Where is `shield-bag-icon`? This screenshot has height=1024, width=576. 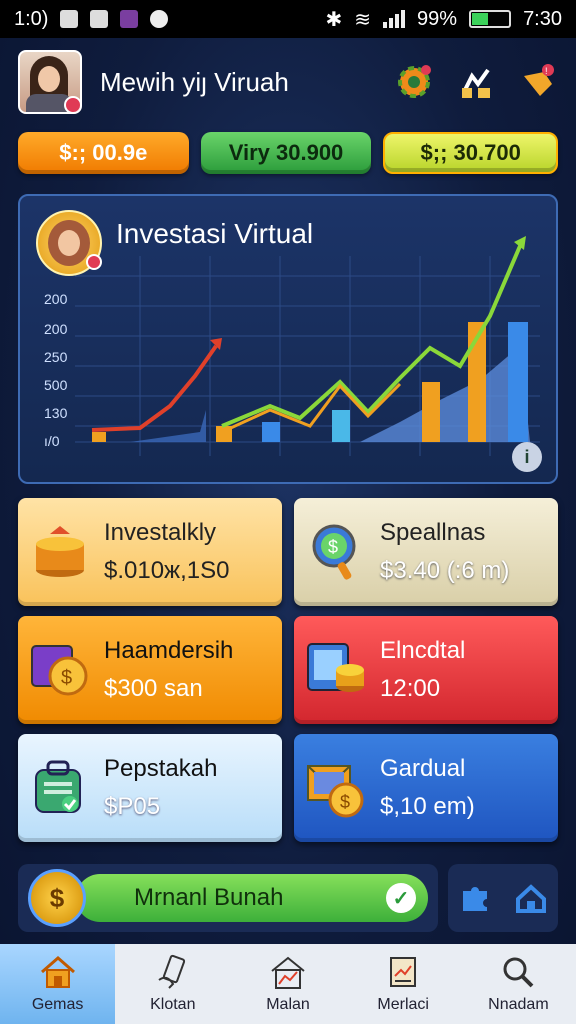
shield-bag-icon is located at coordinates (60, 788).